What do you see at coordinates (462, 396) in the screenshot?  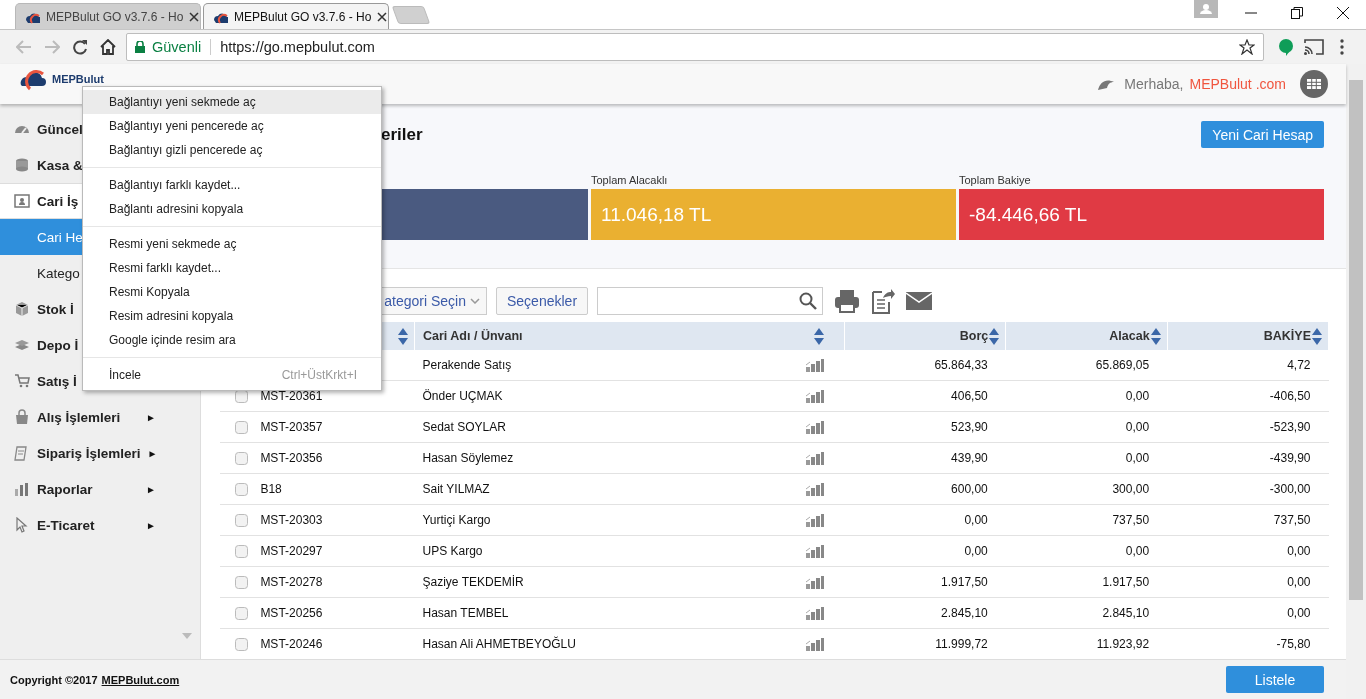 I see `table-cell: Önder UÇMAK` at bounding box center [462, 396].